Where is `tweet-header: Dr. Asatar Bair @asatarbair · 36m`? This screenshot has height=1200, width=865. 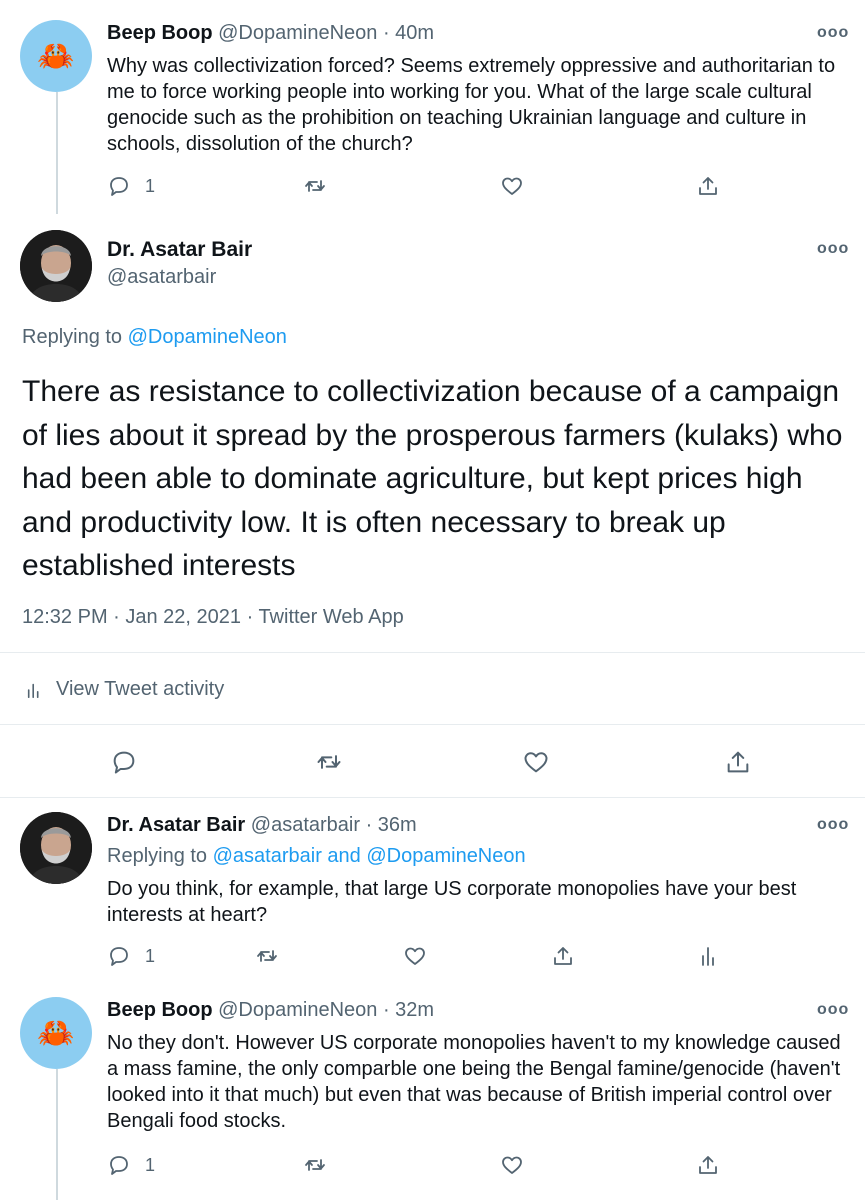
tweet-header: Dr. Asatar Bair @asatarbair · 36m is located at coordinates (262, 825).